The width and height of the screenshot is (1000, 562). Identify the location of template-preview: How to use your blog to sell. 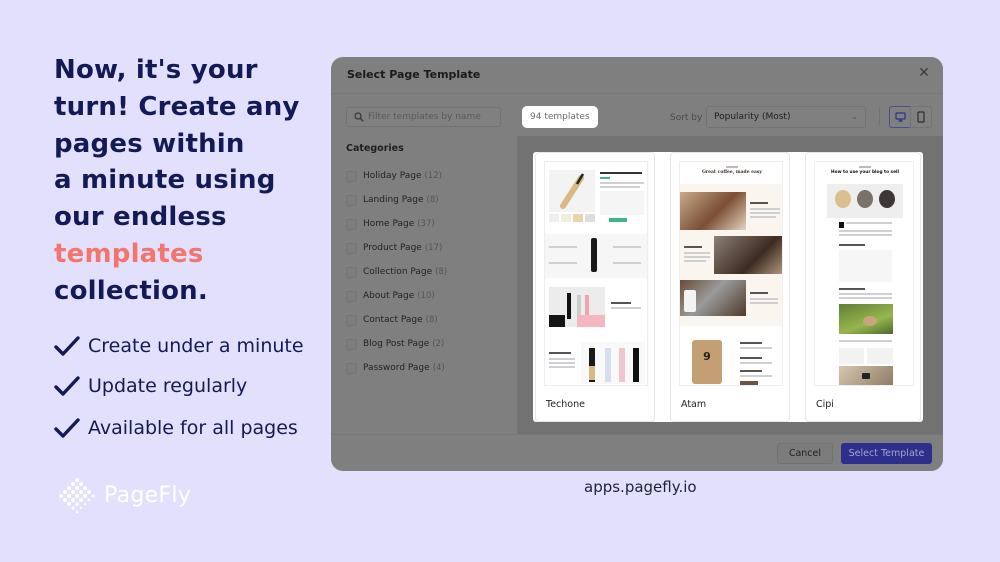
(864, 273).